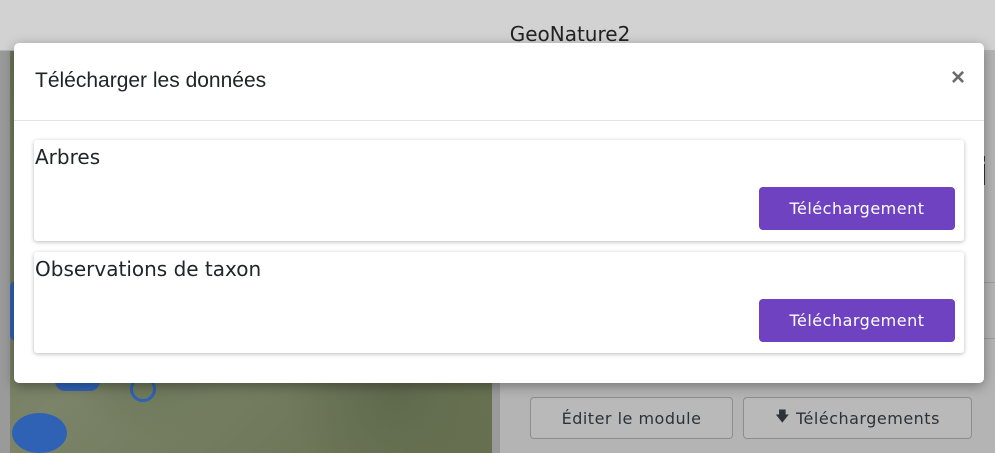 This screenshot has width=995, height=453. Describe the element at coordinates (148, 269) in the screenshot. I see `export-title: Observations de taxon` at that location.